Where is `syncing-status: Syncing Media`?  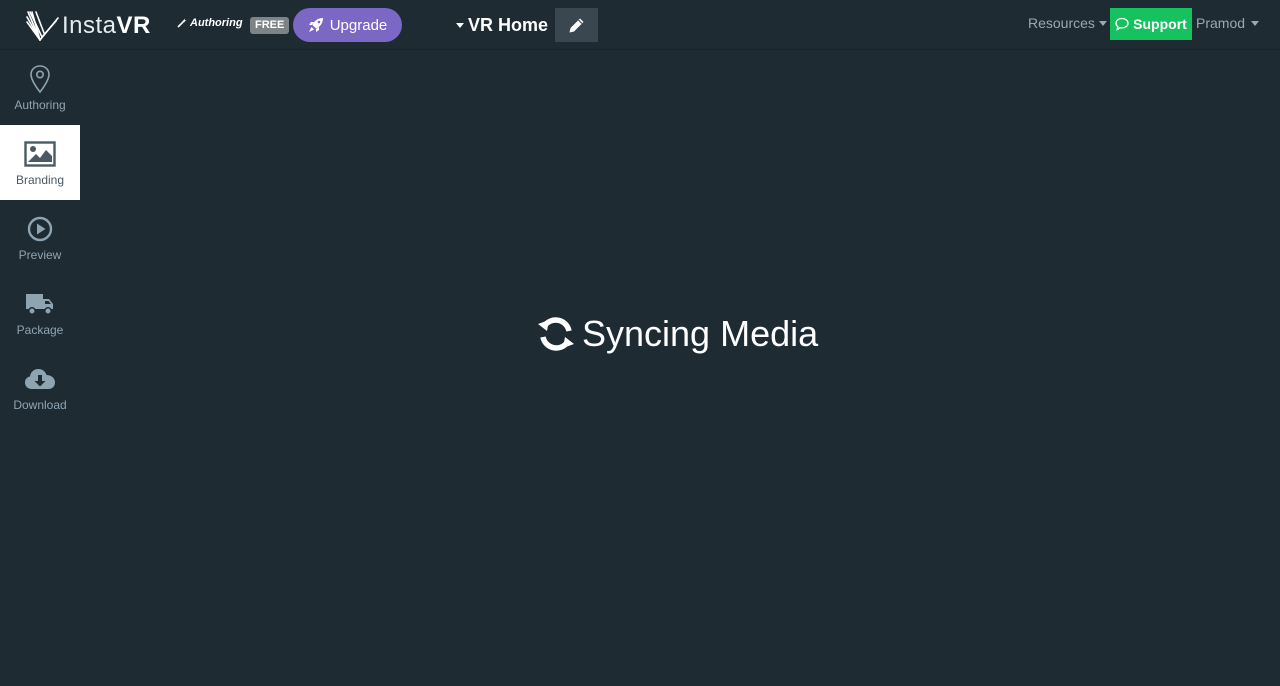
syncing-status: Syncing Media is located at coordinates (677, 334).